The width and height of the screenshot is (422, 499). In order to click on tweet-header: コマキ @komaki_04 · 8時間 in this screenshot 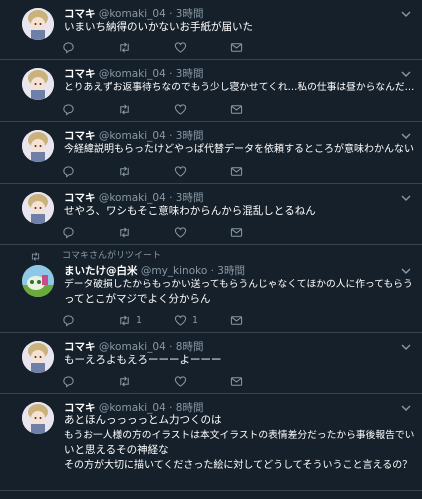, I will do `click(133, 347)`.